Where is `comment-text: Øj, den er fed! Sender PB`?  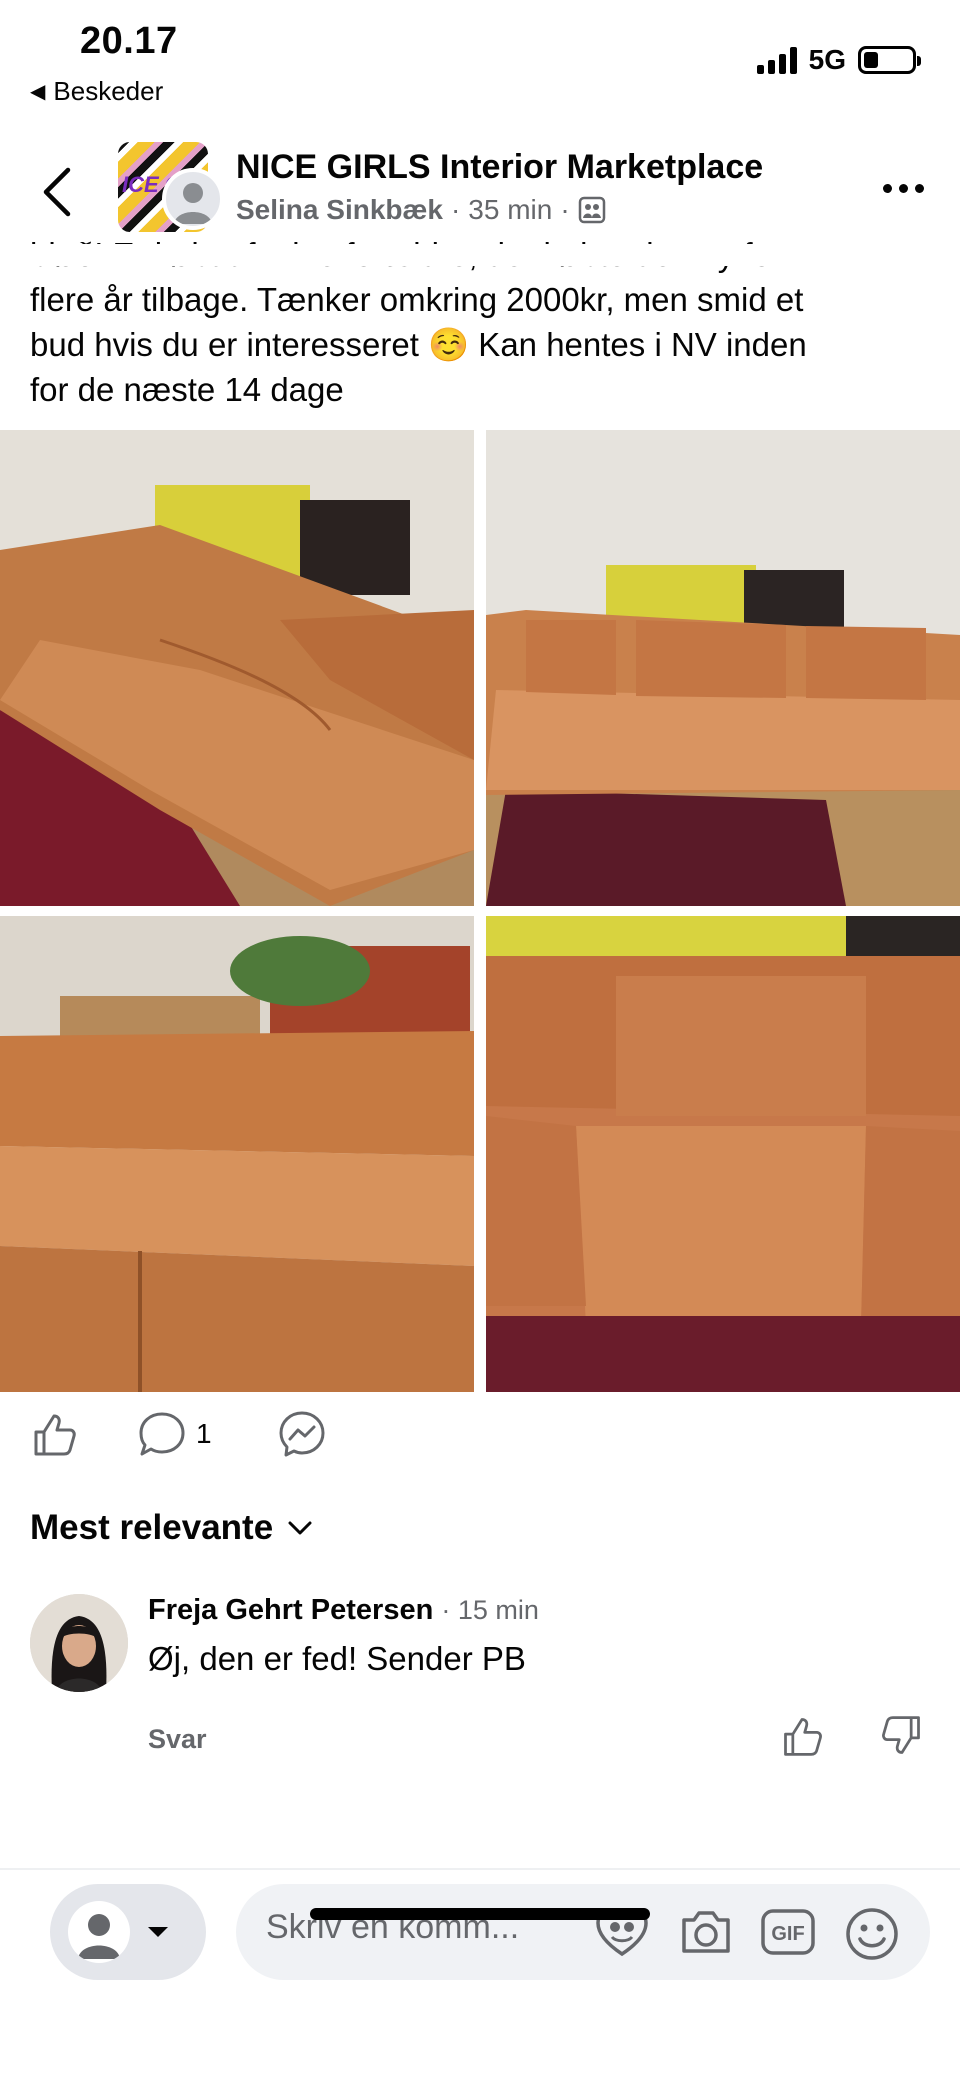
comment-text: Øj, den er fed! Sender PB is located at coordinates (337, 1658).